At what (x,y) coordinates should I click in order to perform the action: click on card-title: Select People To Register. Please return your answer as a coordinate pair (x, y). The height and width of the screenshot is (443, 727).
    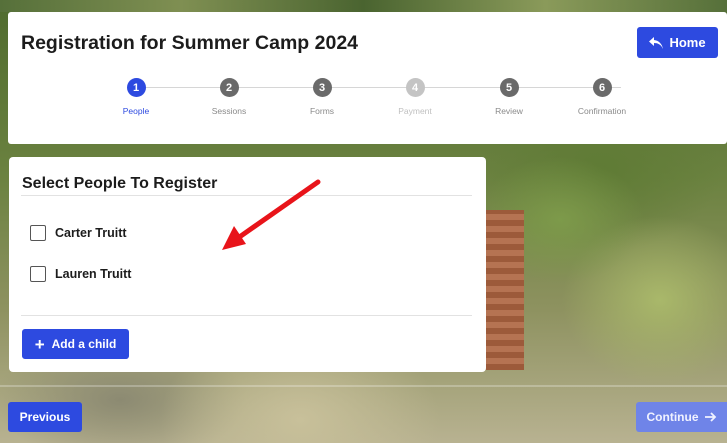
    Looking at the image, I should click on (120, 183).